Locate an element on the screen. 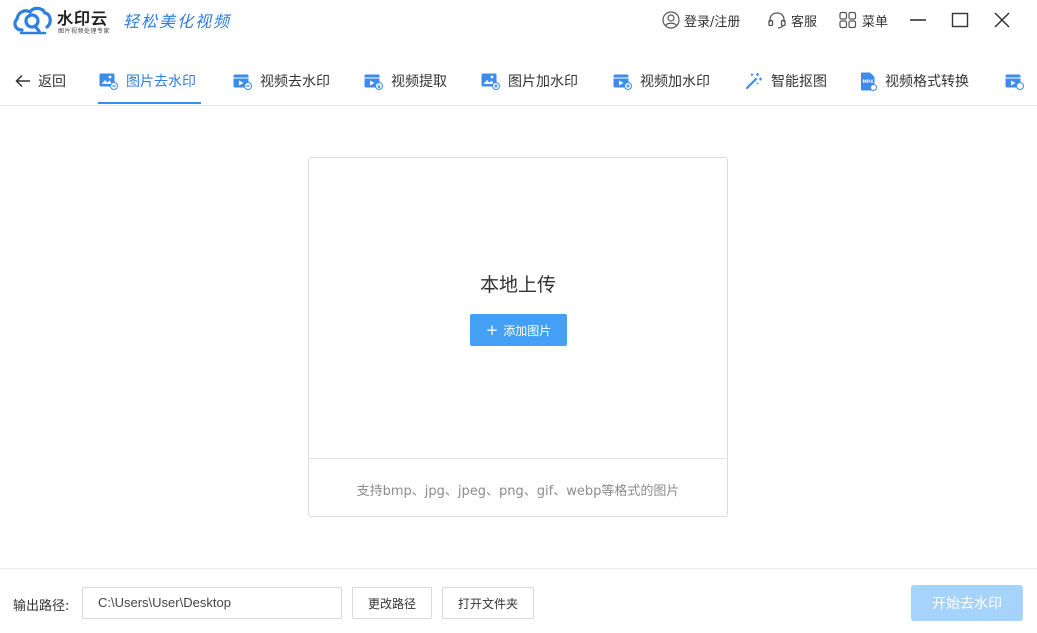 This screenshot has height=633, width=1037. video-add-watermark-icon is located at coordinates (622, 82).